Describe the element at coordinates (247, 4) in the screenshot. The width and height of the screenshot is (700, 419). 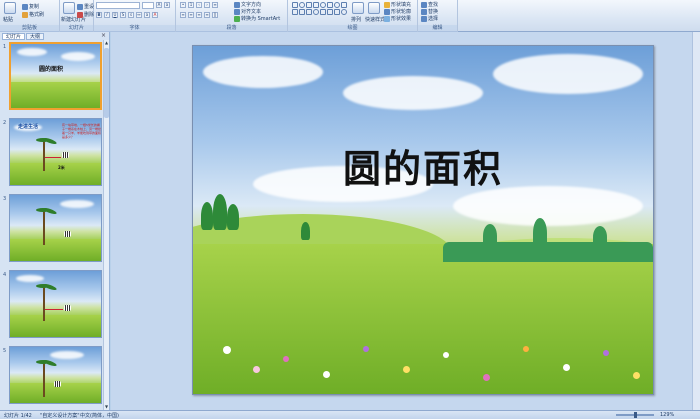
I see `text-direction-button: 文字方向` at that location.